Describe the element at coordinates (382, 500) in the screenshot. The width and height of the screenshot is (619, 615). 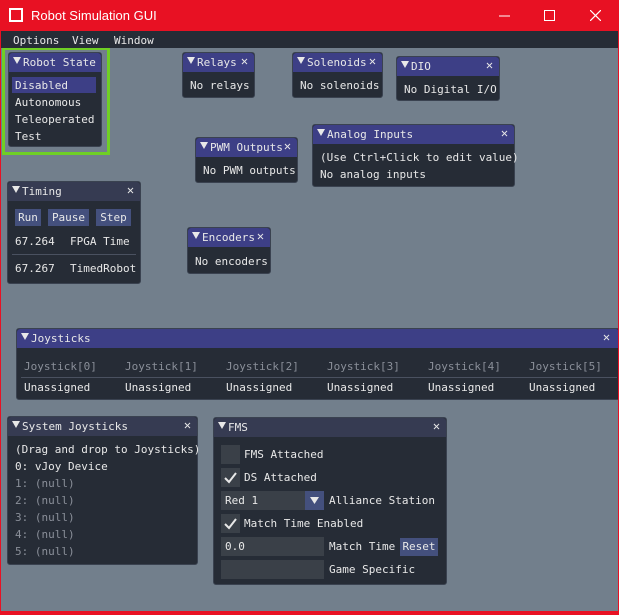
I see `alliance-station-label: Alliance Station` at that location.